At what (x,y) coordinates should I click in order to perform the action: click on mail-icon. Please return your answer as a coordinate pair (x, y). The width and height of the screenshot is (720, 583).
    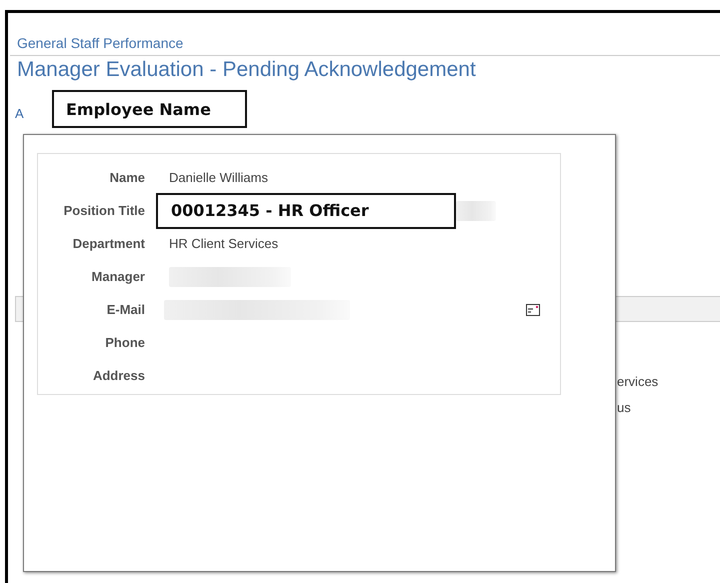
    Looking at the image, I should click on (533, 310).